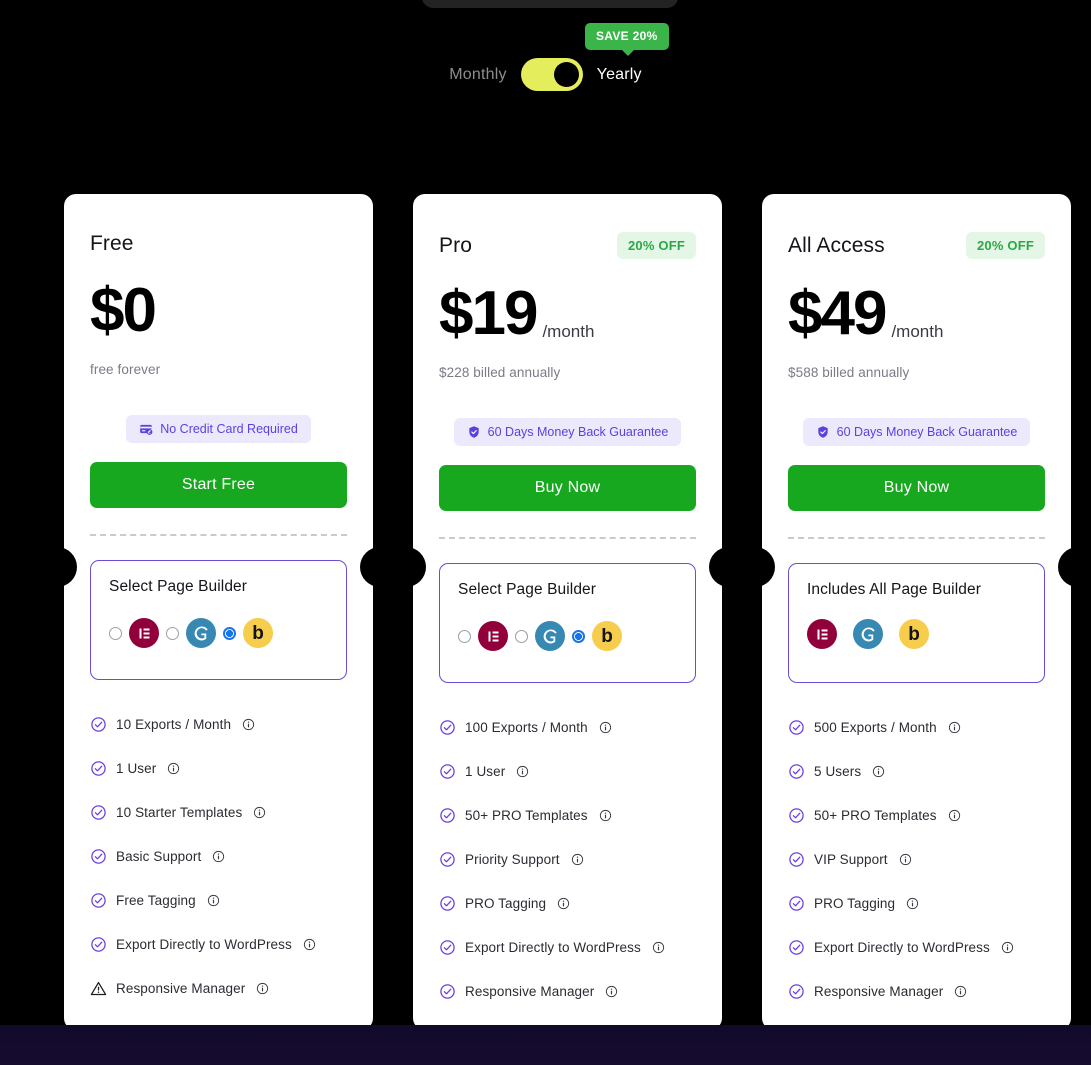 Image resolution: width=1091 pixels, height=1065 pixels. I want to click on plan-price: $0, so click(123, 310).